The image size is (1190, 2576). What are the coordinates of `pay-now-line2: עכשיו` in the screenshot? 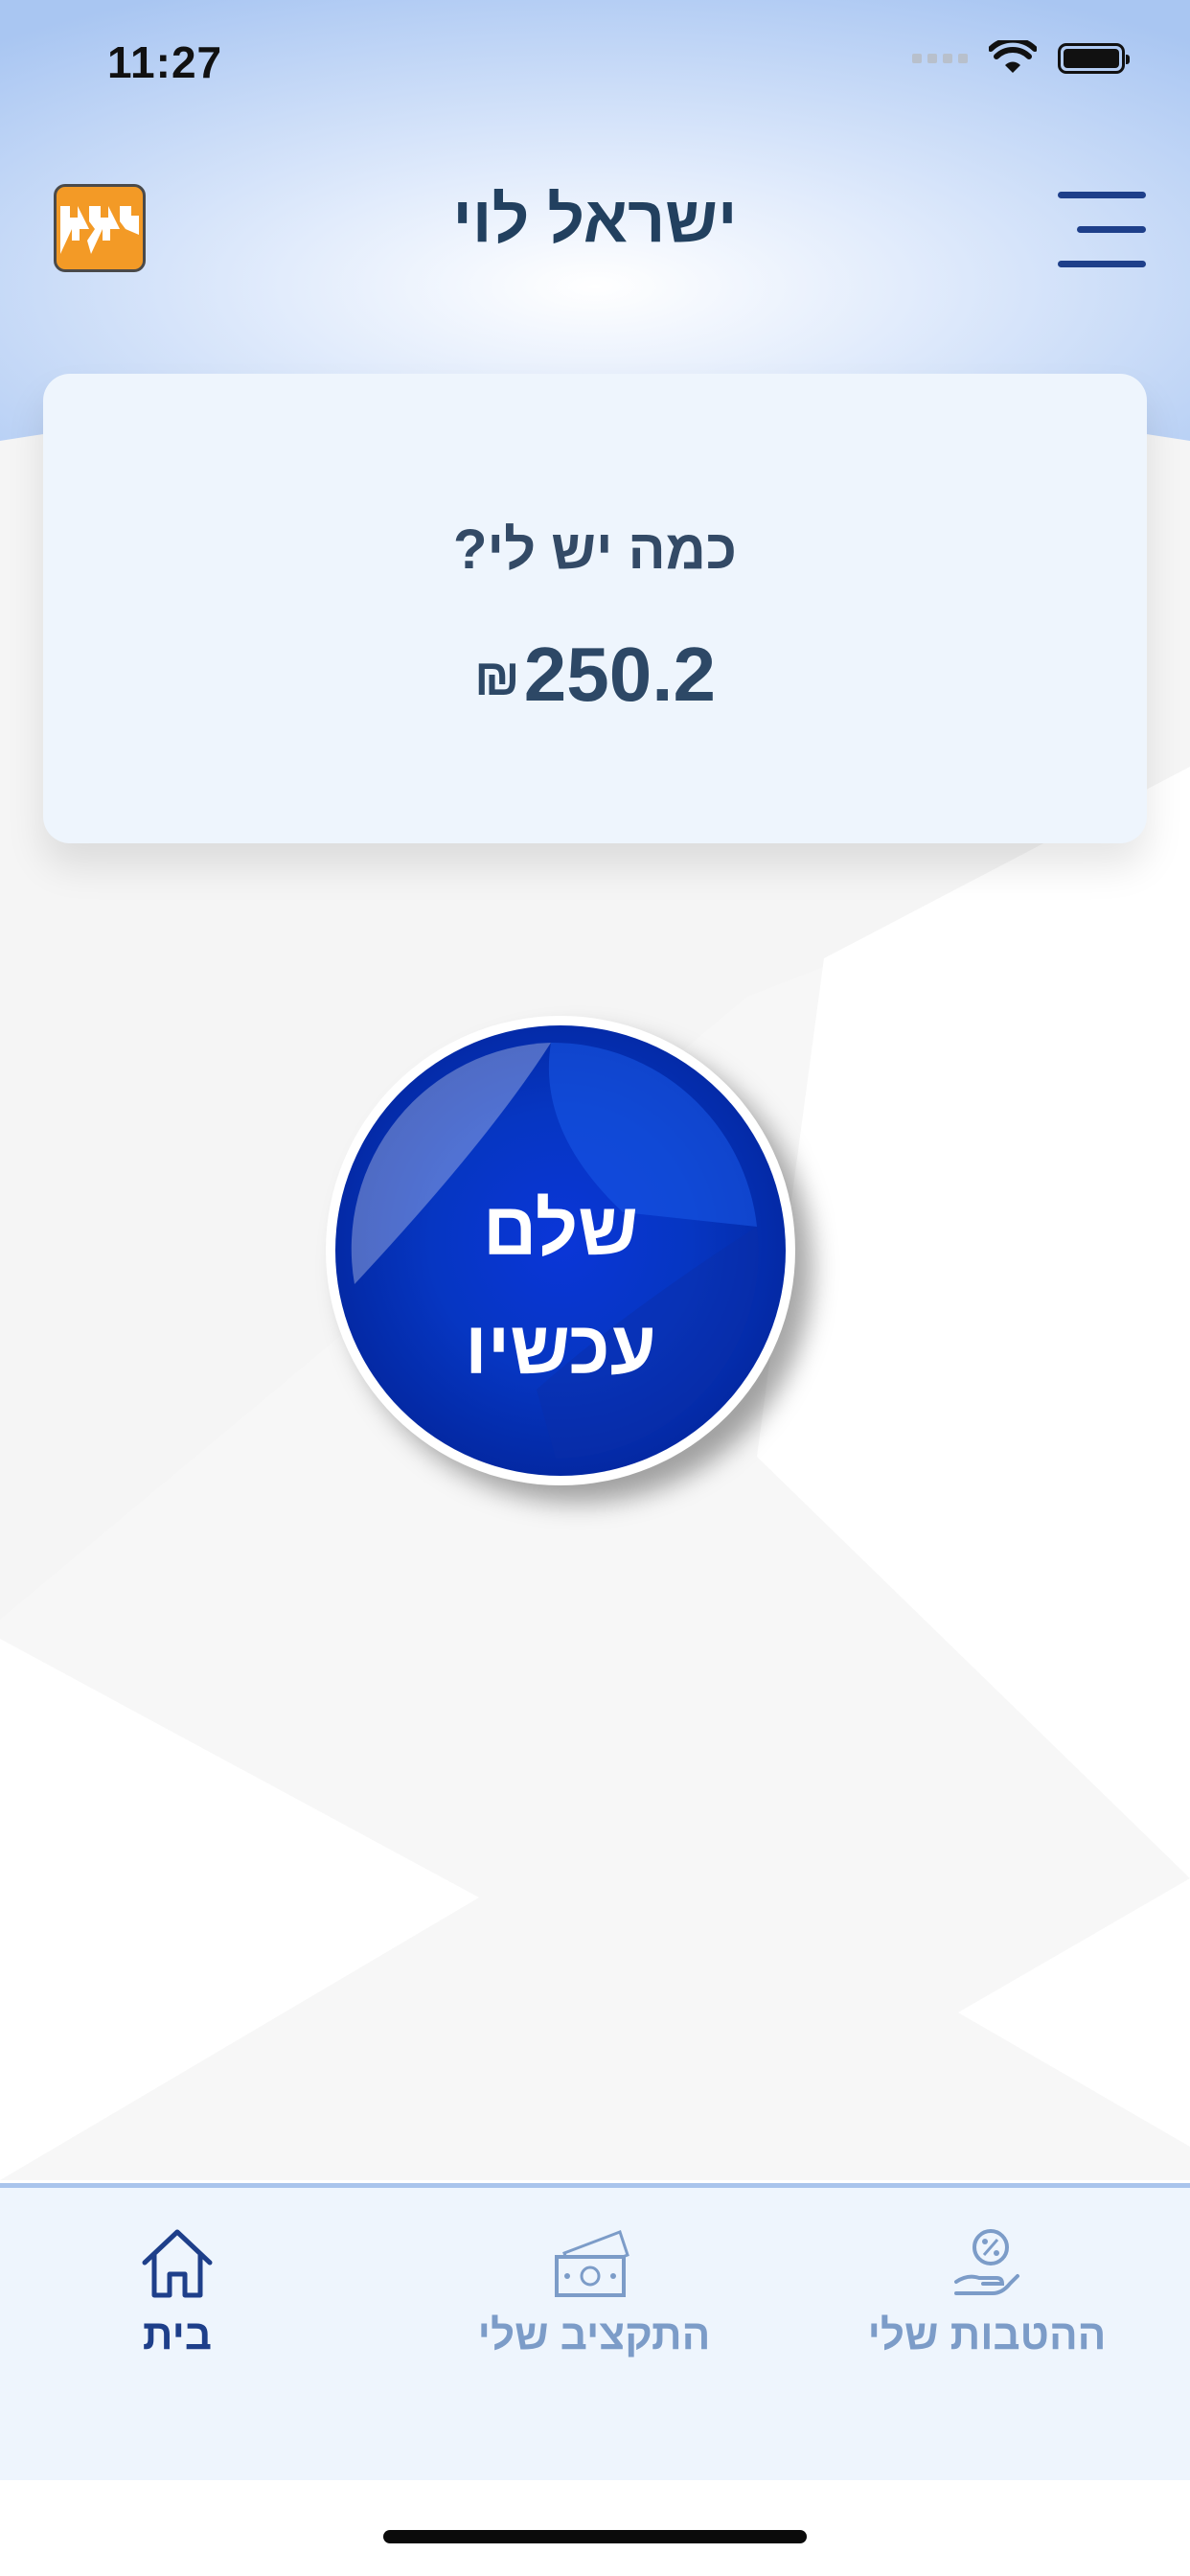 It's located at (560, 1347).